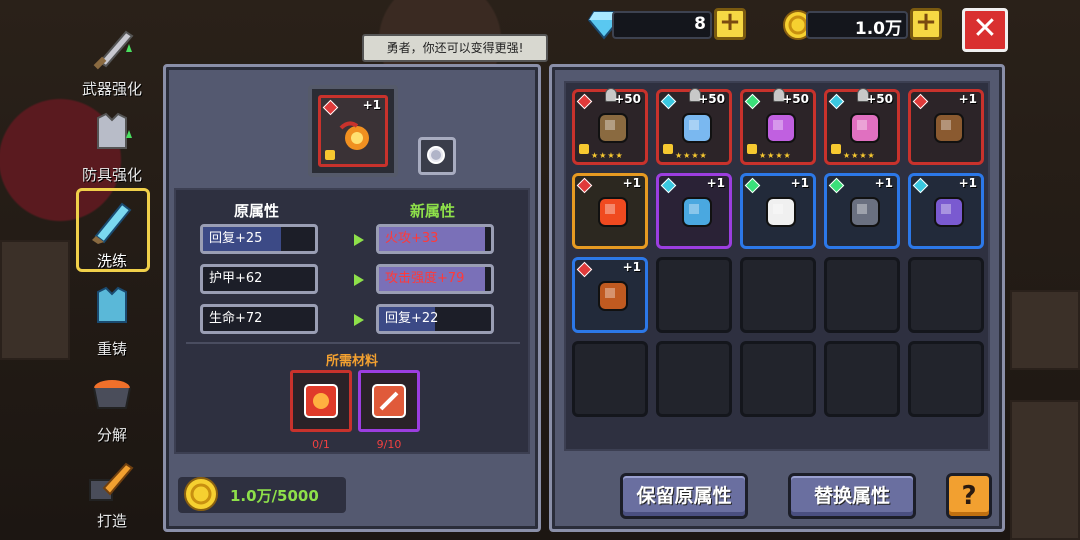 This screenshot has height=540, width=1080. I want to click on tab-recast-label: 重铸, so click(111, 349).